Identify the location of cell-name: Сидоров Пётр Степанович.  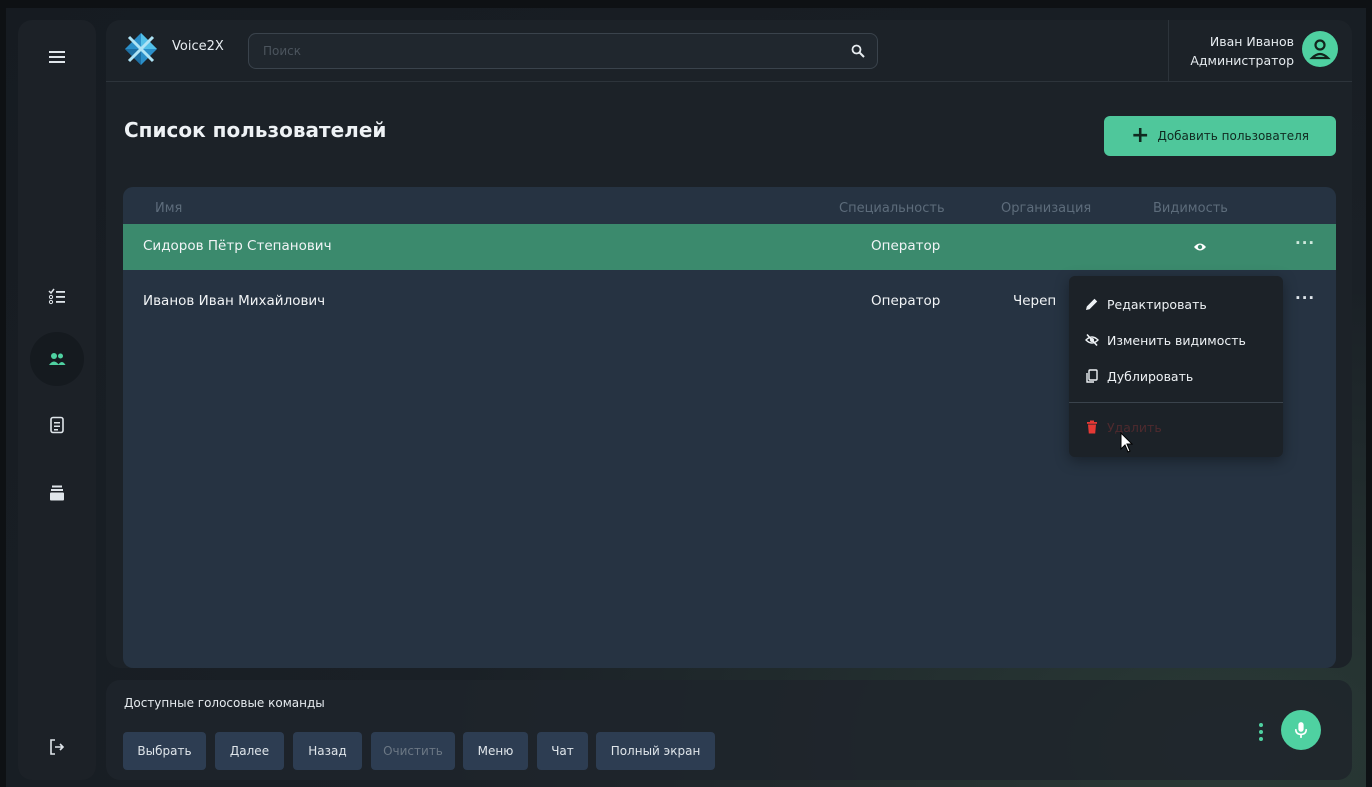
(237, 246).